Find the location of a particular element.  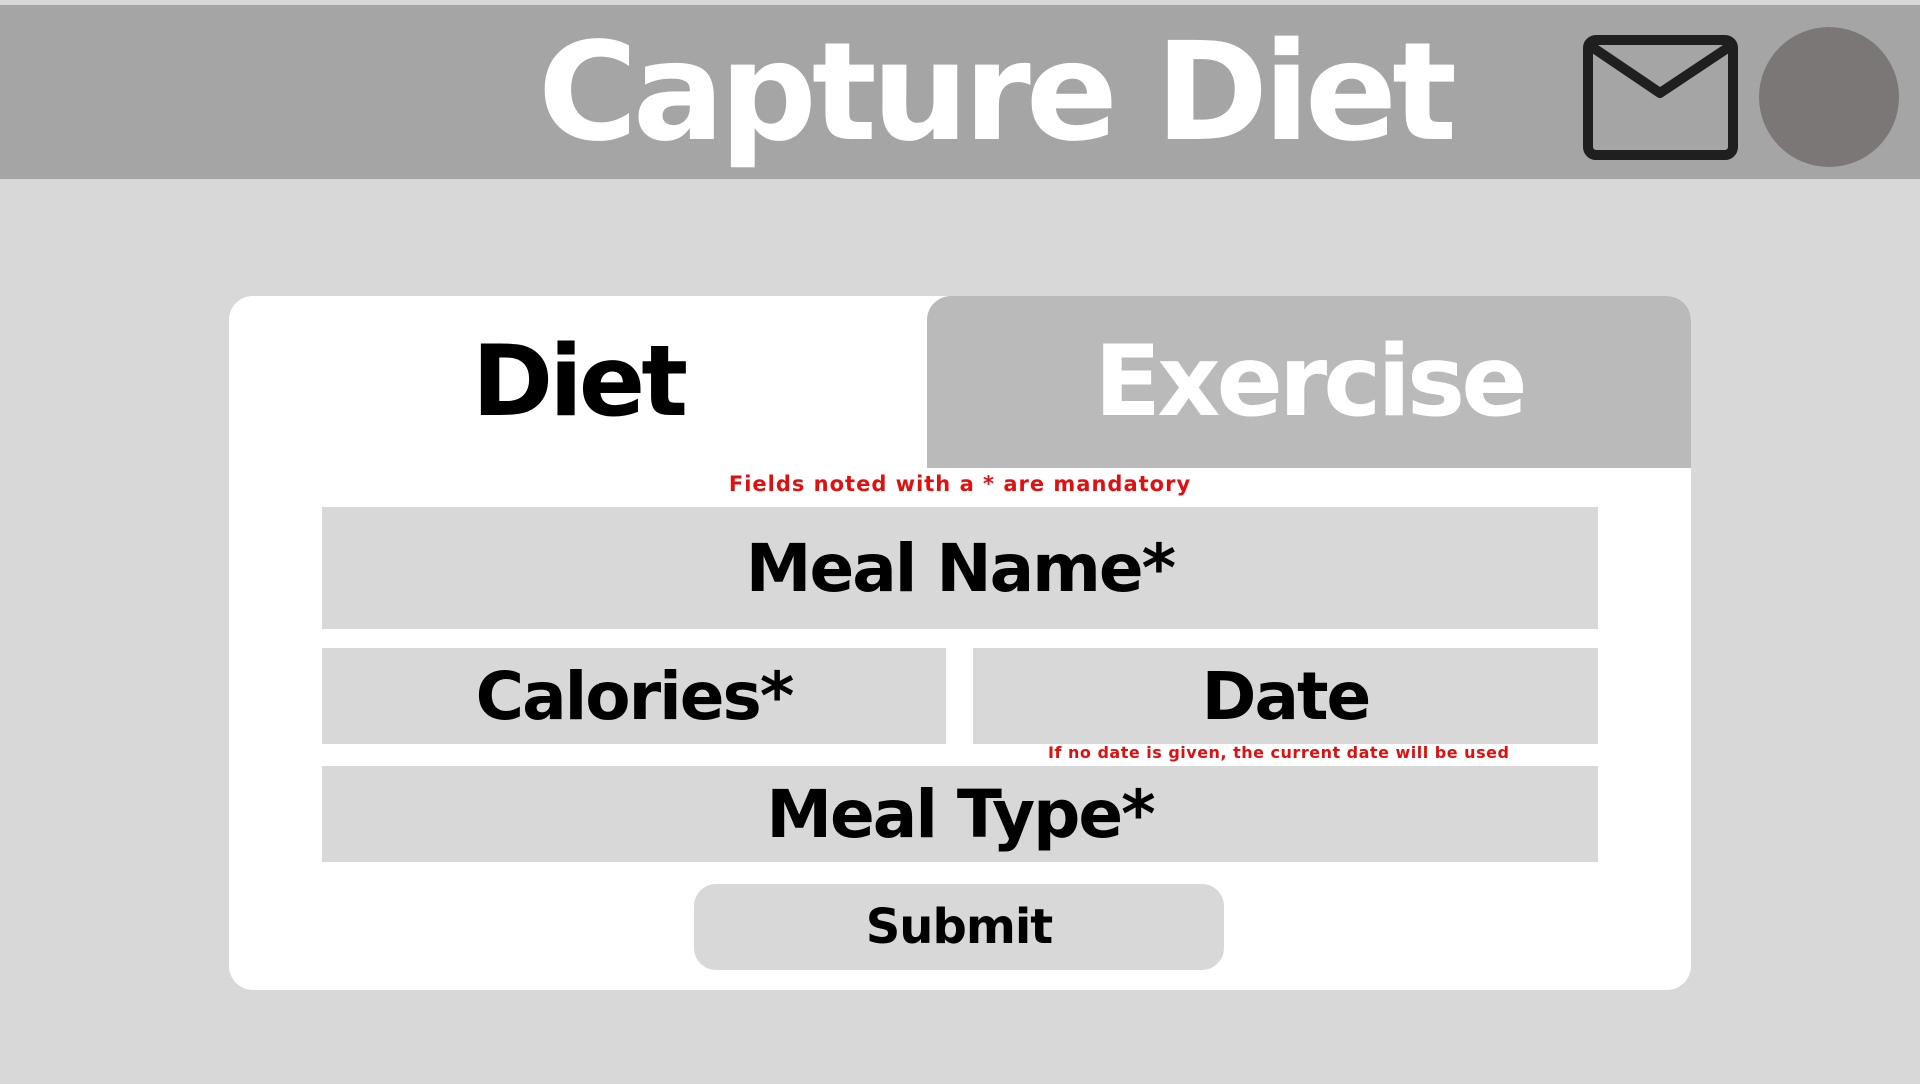

meal-name-input: Meal Name* is located at coordinates (960, 568).